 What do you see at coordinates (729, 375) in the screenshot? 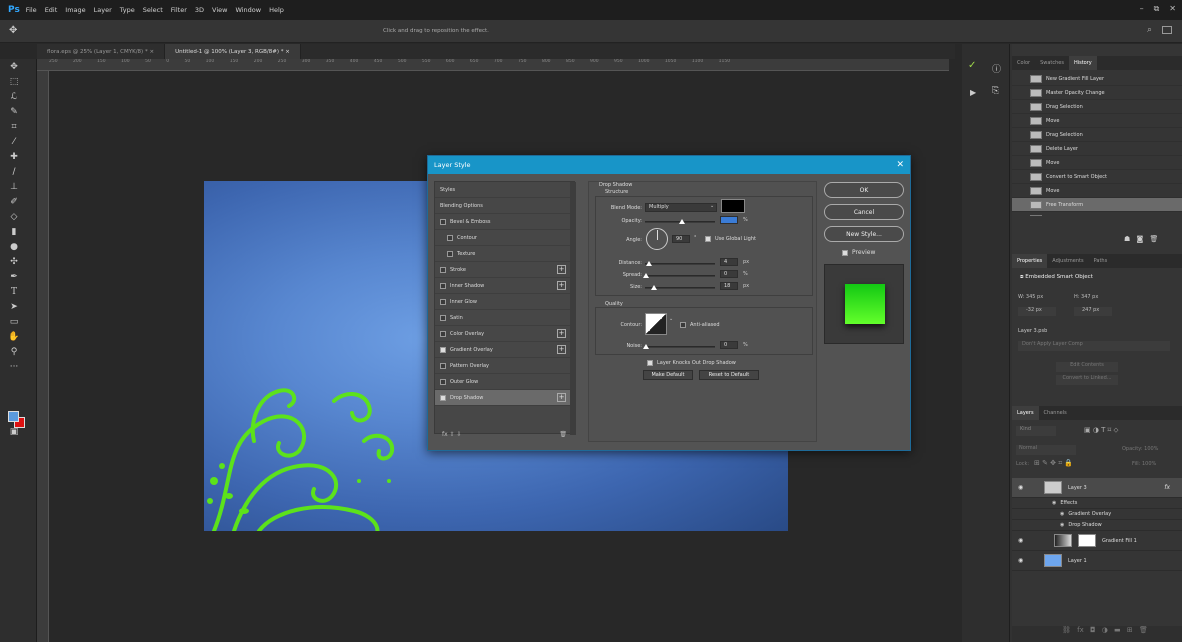
I see `reset-default-button: Reset to Default` at bounding box center [729, 375].